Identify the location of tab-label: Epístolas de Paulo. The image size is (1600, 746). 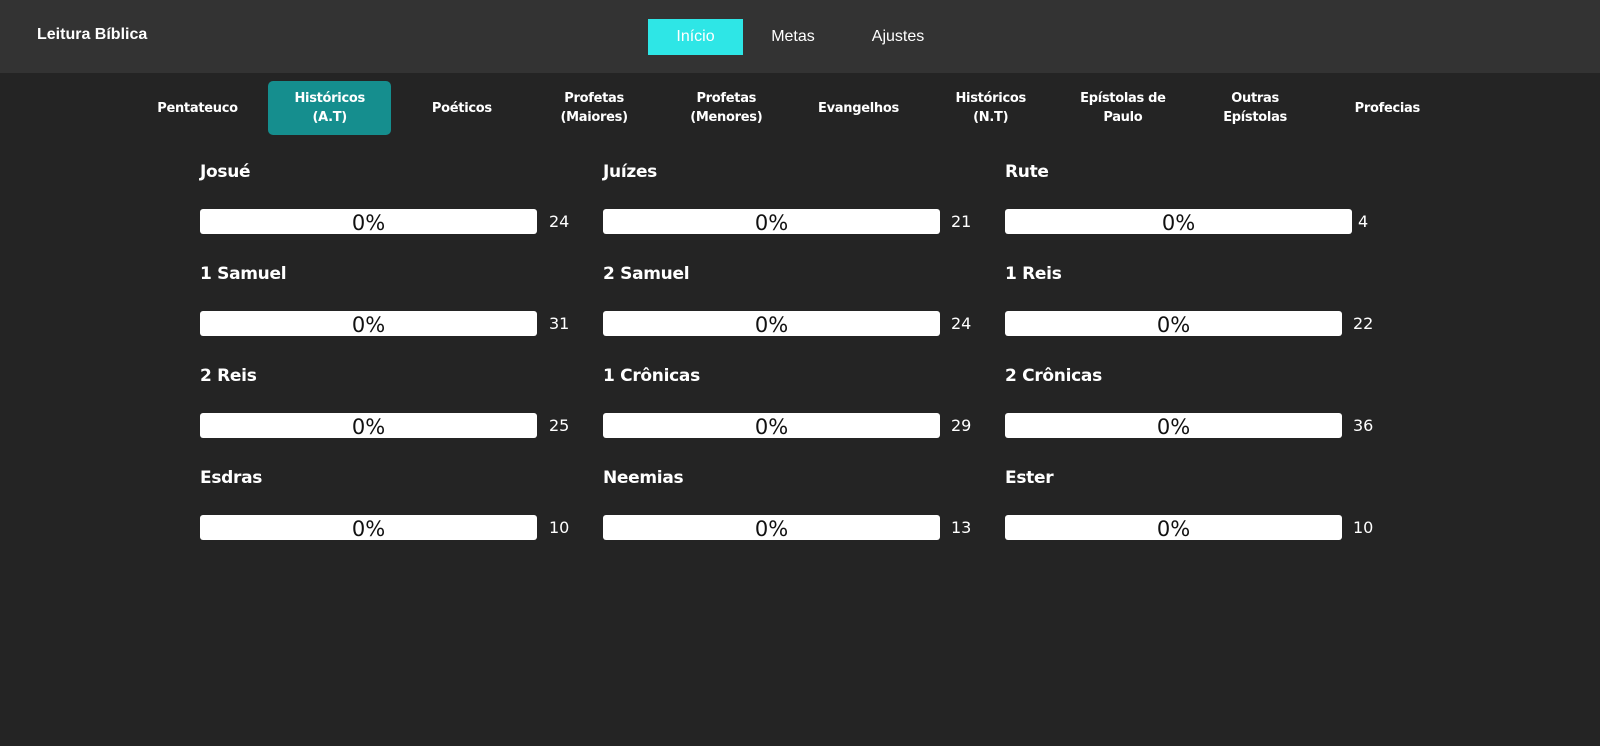
(1123, 108).